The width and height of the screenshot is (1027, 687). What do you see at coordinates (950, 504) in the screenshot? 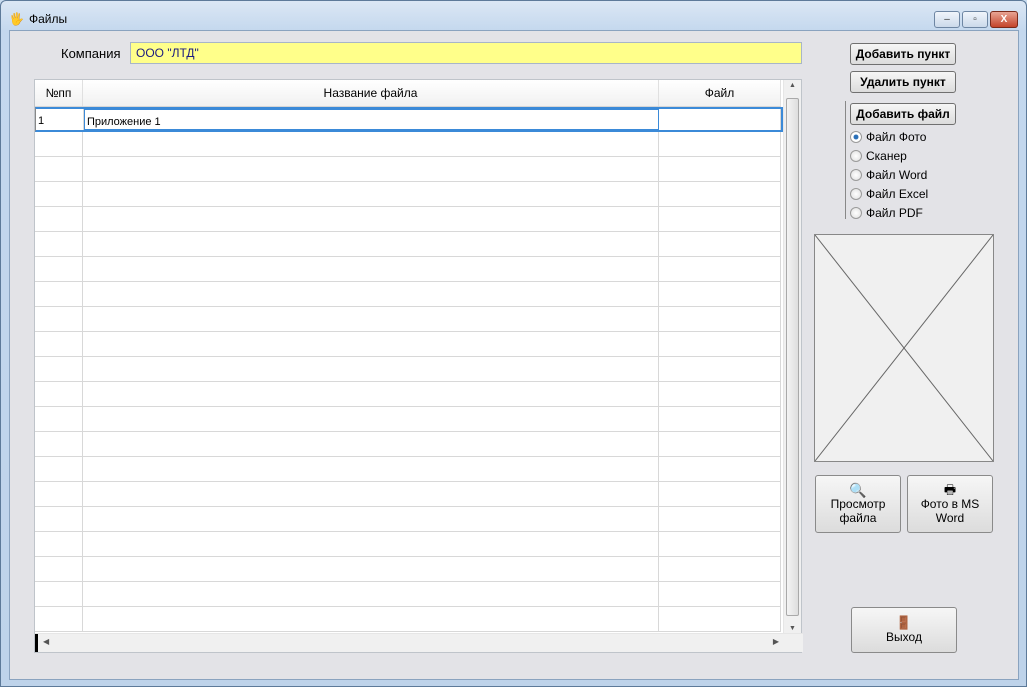
I see `photo-to-word-button: 🖶 Фото в MS Word` at bounding box center [950, 504].